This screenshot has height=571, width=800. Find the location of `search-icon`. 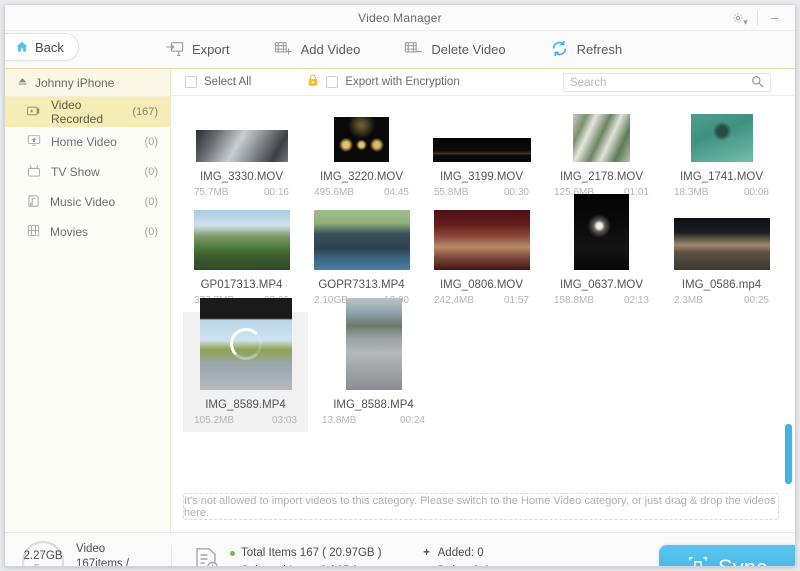

search-icon is located at coordinates (757, 83).